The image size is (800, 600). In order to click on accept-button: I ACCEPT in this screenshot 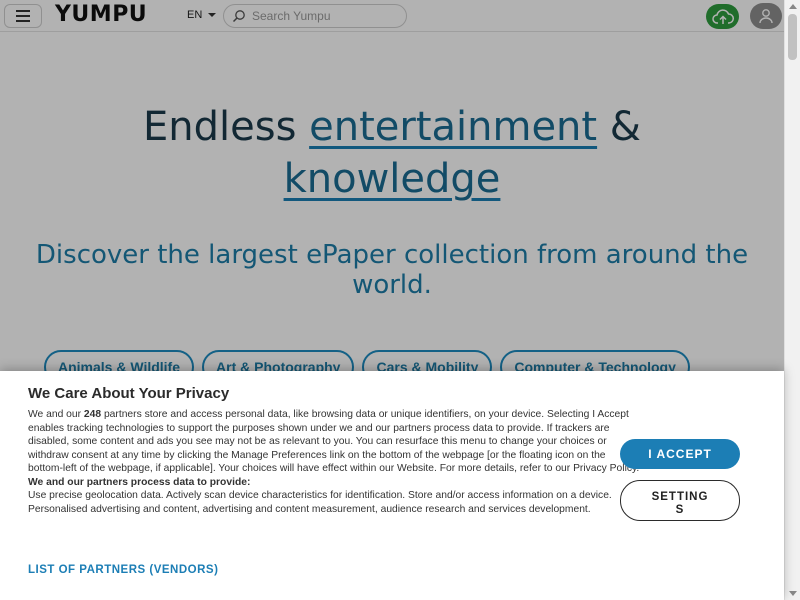, I will do `click(680, 454)`.